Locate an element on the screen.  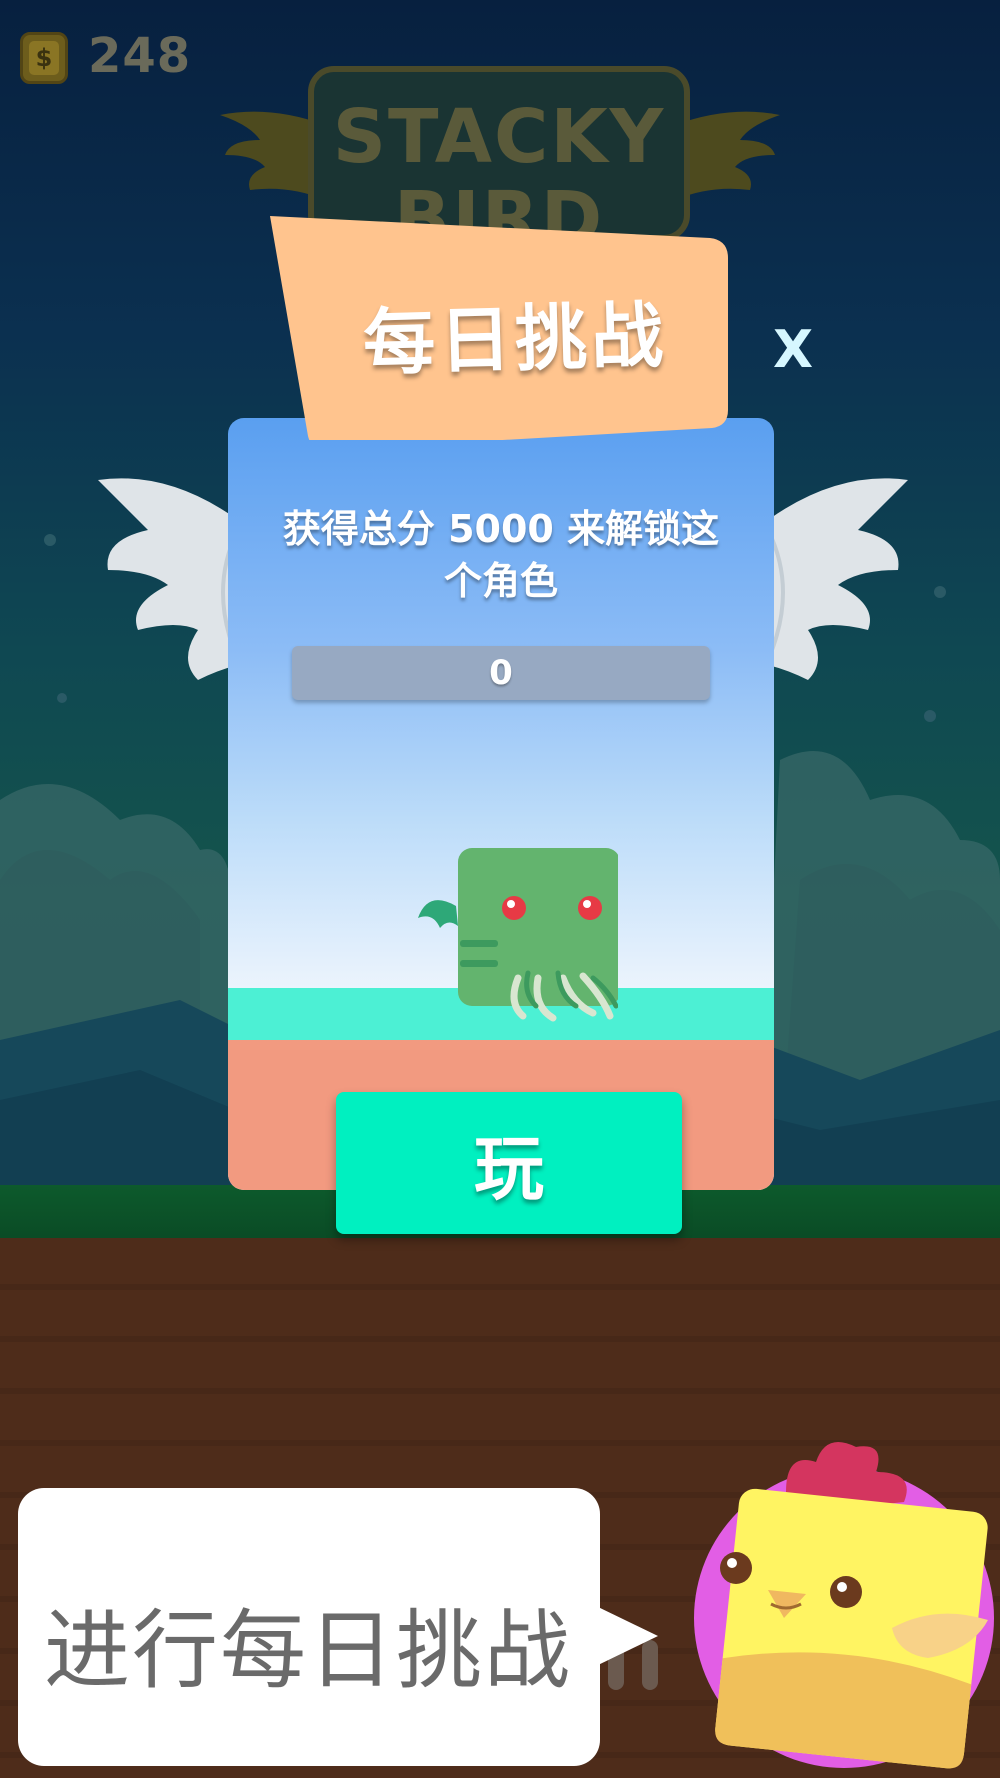
progress-value: 0 is located at coordinates (501, 673).